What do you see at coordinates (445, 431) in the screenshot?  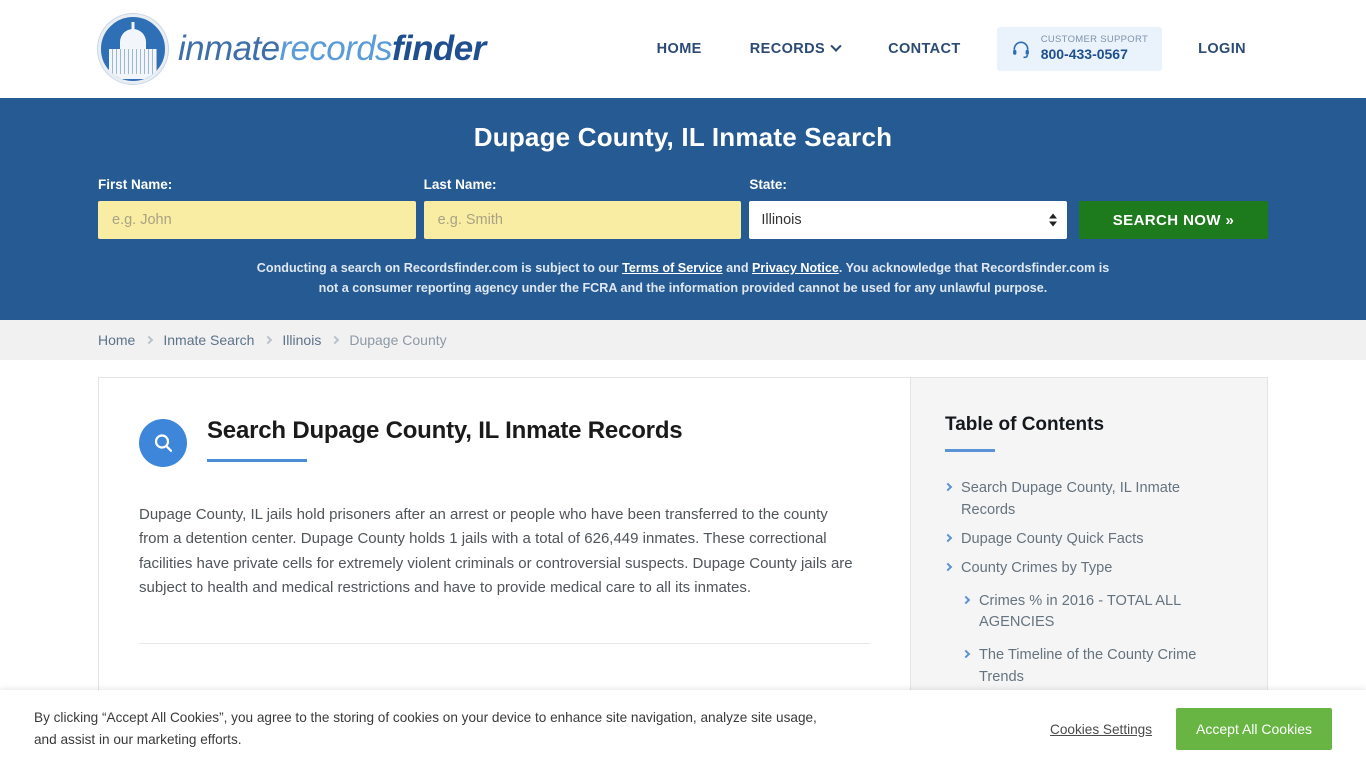 I see `article-heading: Search Dupage County, IL Inmate Records` at bounding box center [445, 431].